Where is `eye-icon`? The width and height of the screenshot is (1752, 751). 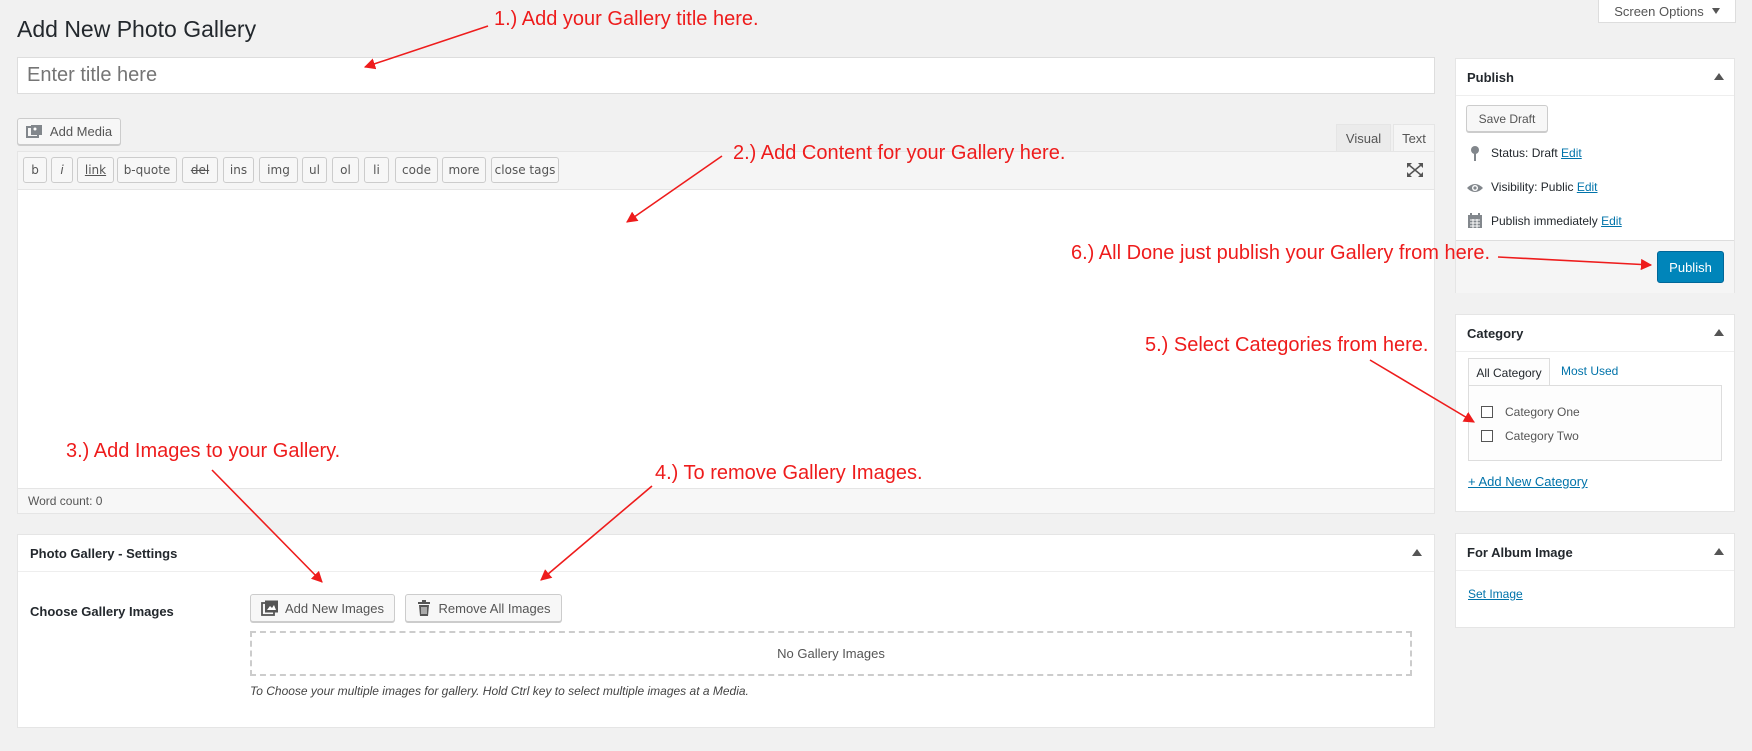 eye-icon is located at coordinates (1475, 188).